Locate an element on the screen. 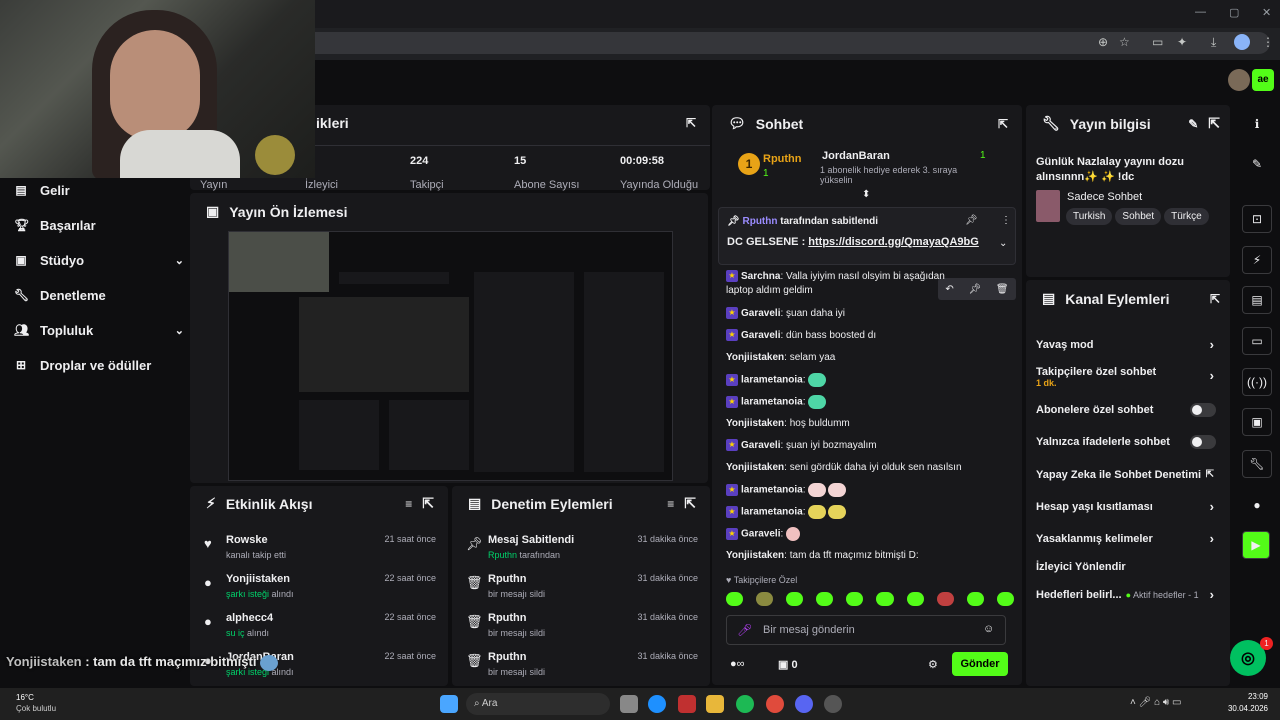 The image size is (1280, 720). file-explorer-icon is located at coordinates (715, 704).